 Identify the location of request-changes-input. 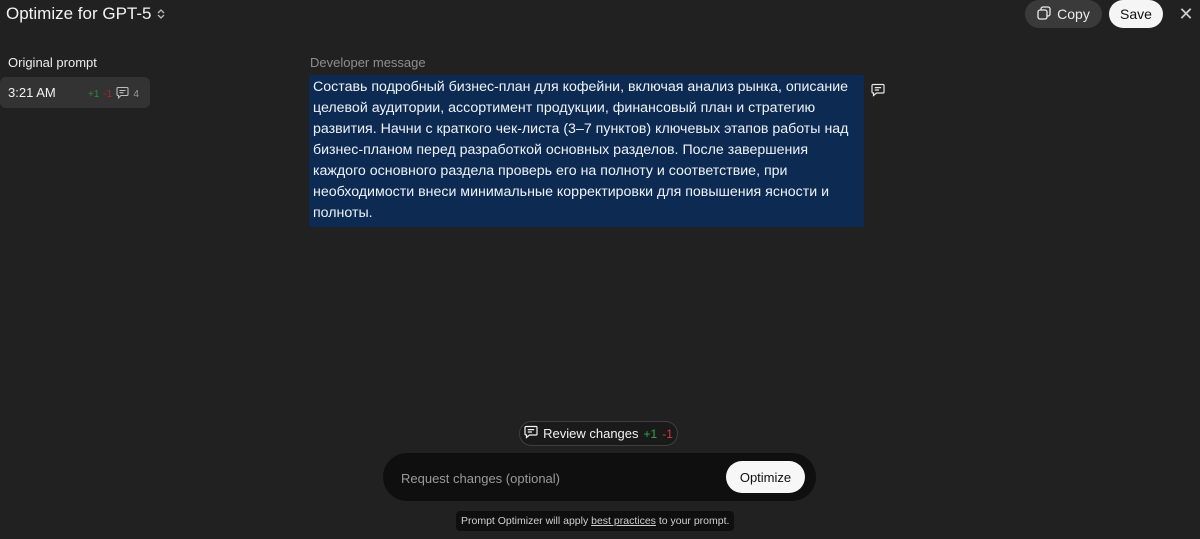
(551, 478).